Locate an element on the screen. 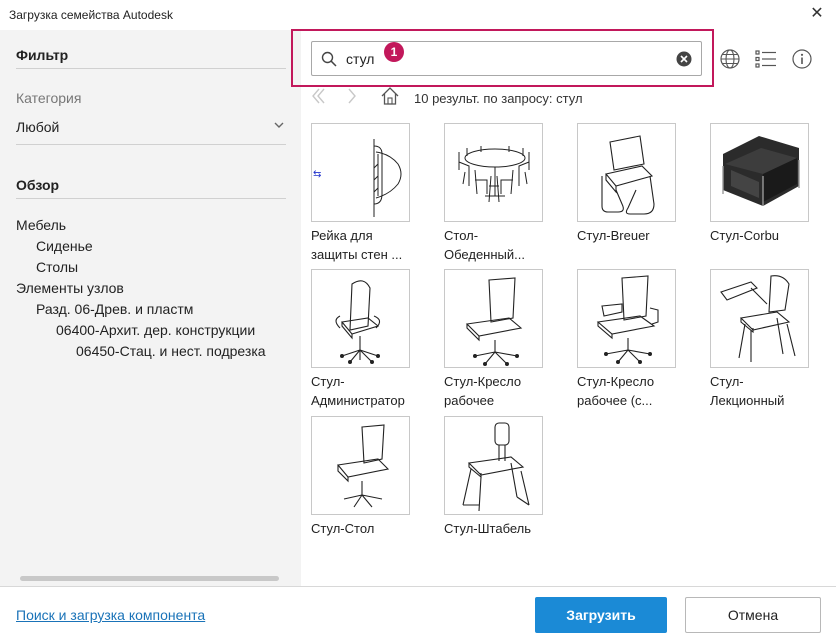 The image size is (836, 643). result-tile-chair-table: Стул-Стол is located at coordinates (371, 477).